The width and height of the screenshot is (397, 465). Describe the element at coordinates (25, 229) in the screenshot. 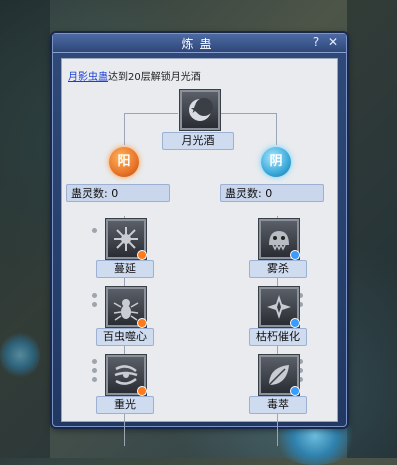

I see `background-scenery-left` at that location.